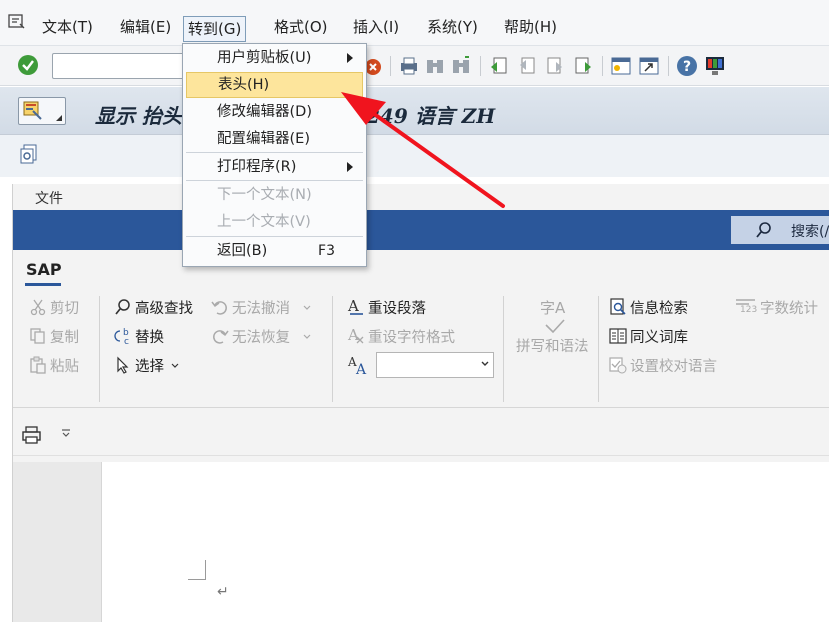 Image resolution: width=829 pixels, height=622 pixels. What do you see at coordinates (621, 66) in the screenshot?
I see `new-session-icon` at bounding box center [621, 66].